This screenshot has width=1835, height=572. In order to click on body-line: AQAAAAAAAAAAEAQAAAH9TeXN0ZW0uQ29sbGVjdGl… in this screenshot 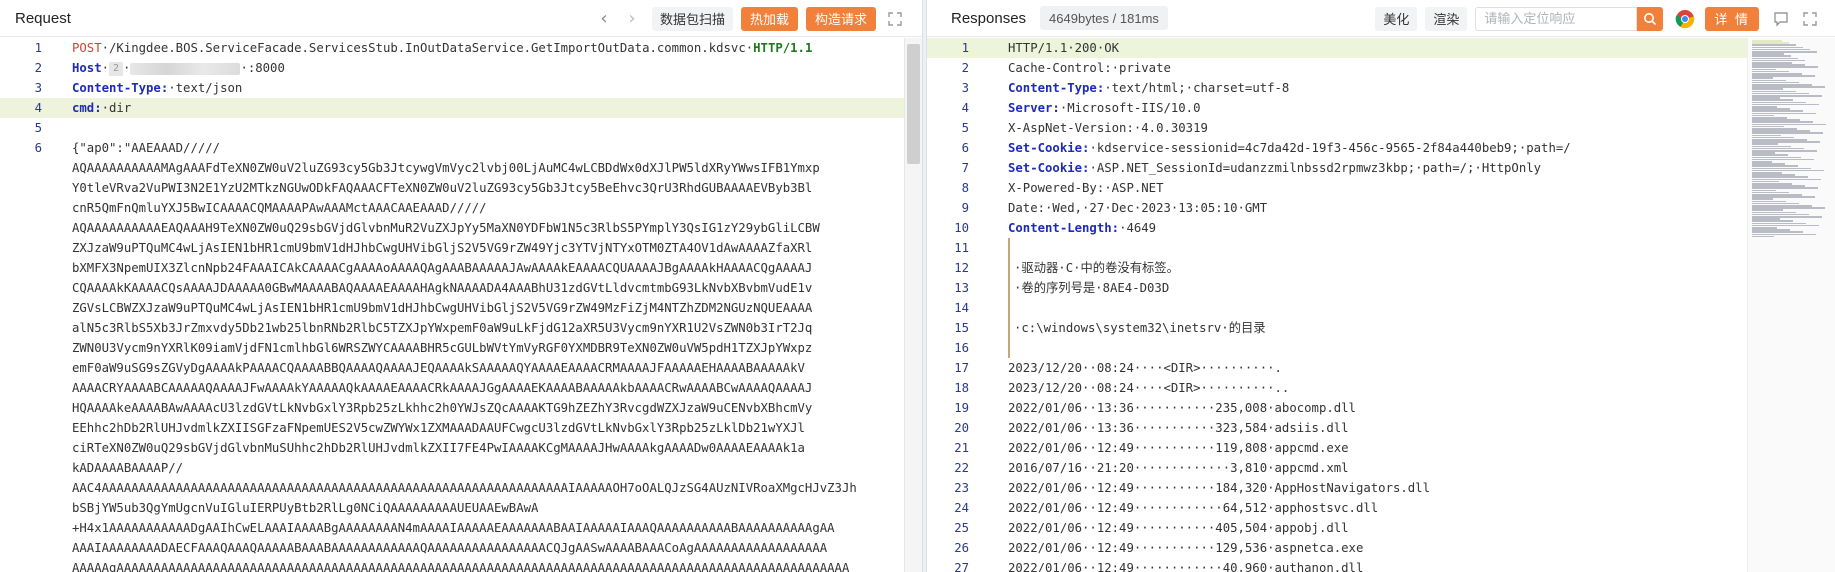, I will do `click(446, 228)`.